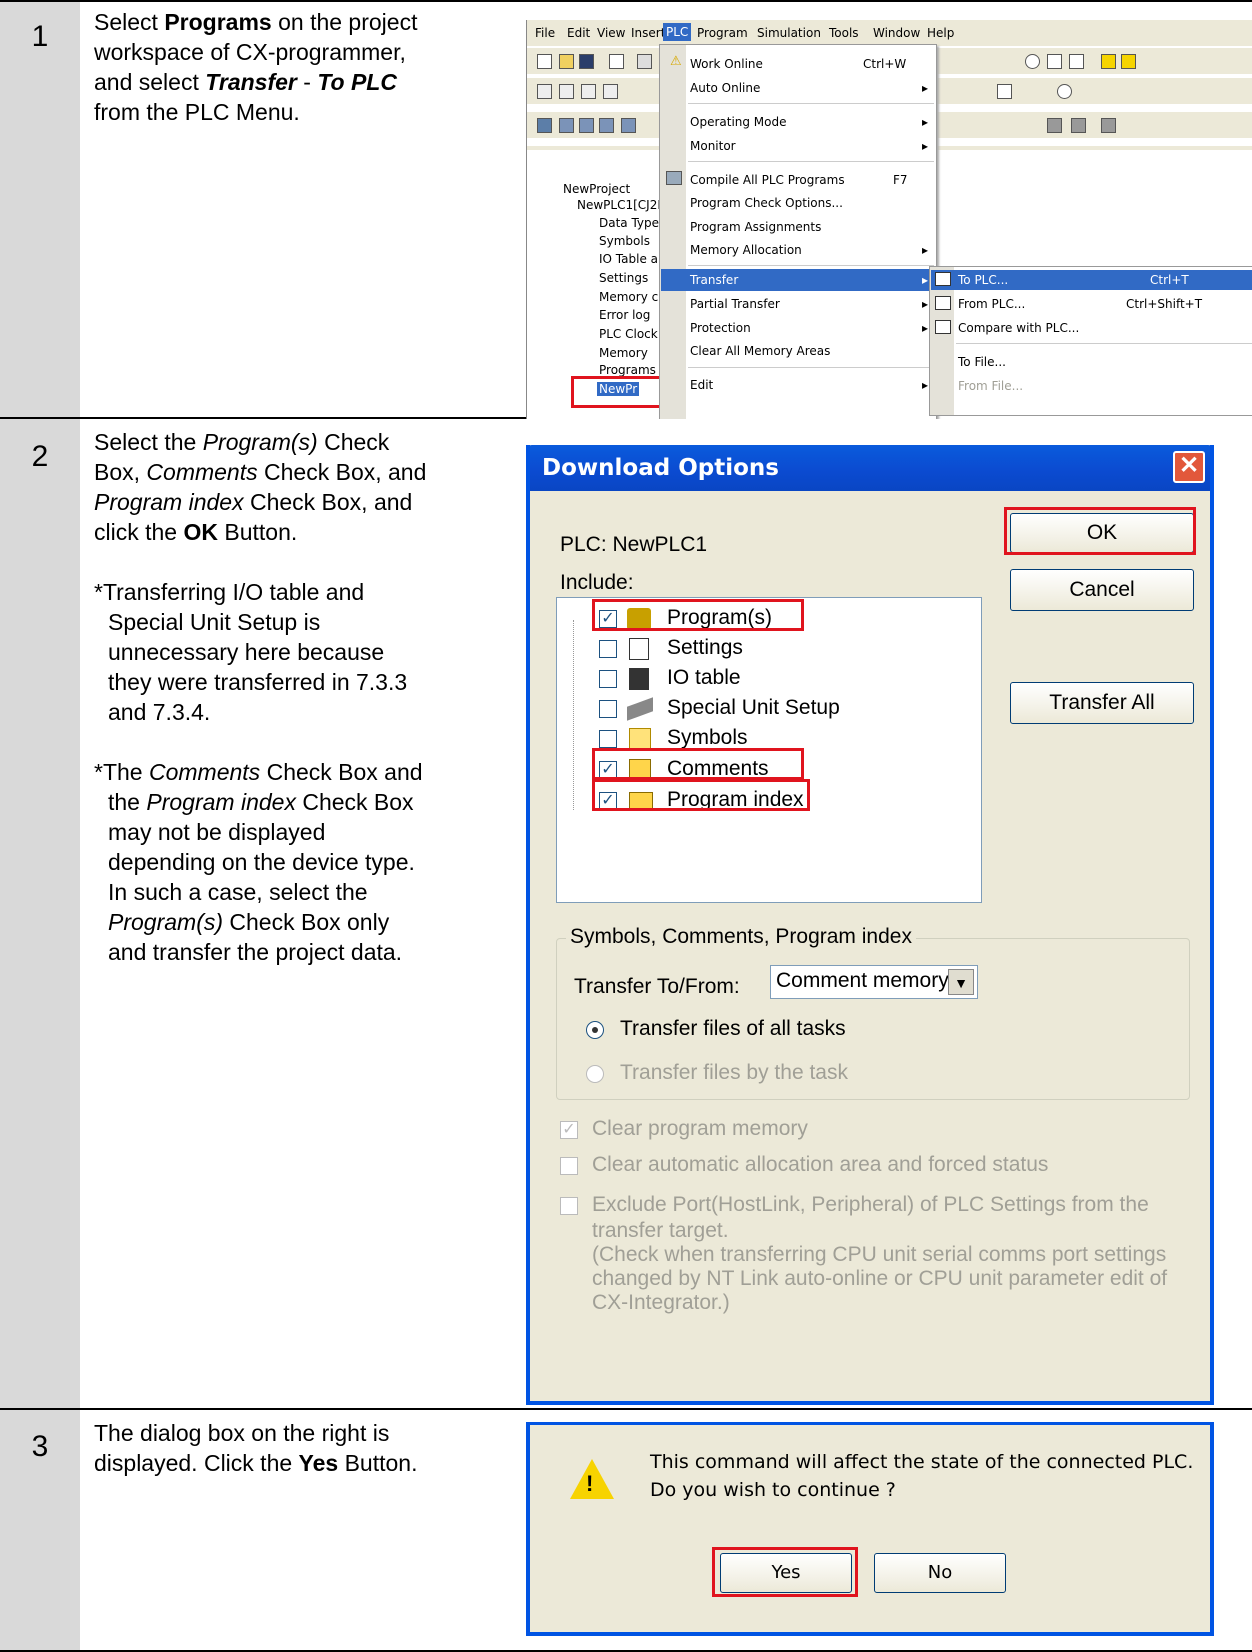 The height and width of the screenshot is (1652, 1252). What do you see at coordinates (789, 33) in the screenshot?
I see `menu-simulation: Simulation` at bounding box center [789, 33].